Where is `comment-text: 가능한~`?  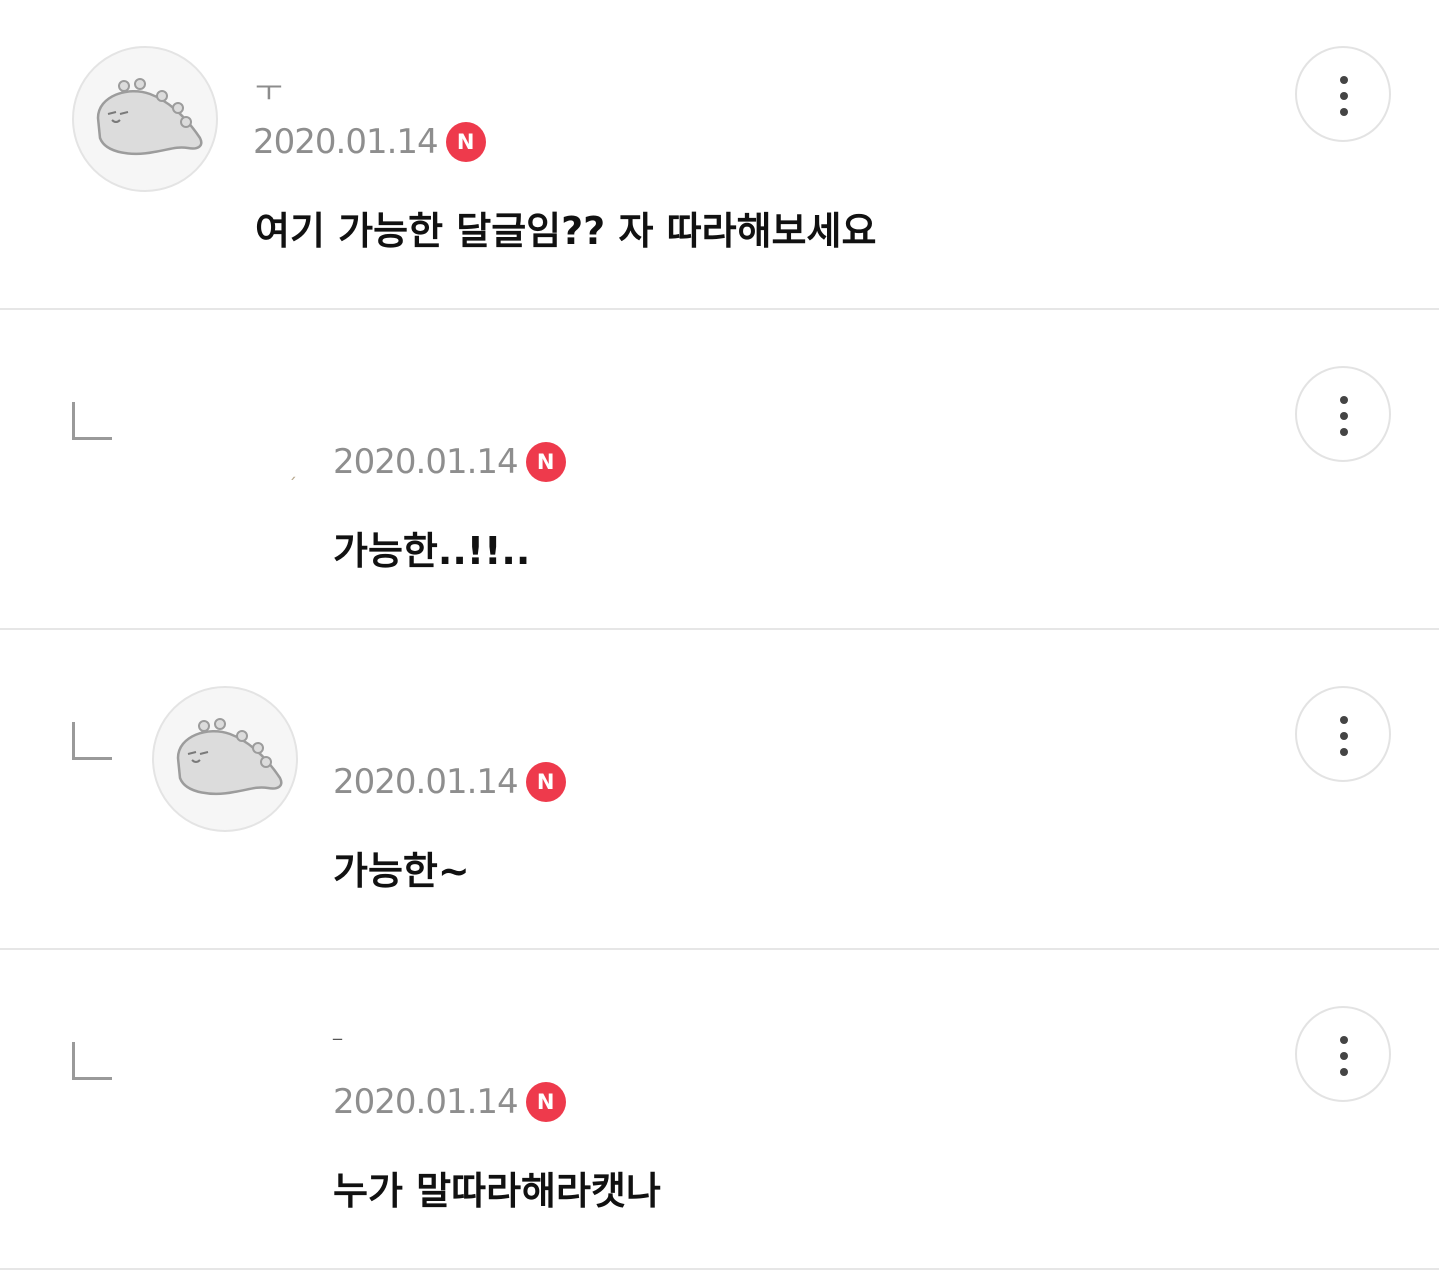
comment-text: 가능한~ is located at coordinates (401, 871).